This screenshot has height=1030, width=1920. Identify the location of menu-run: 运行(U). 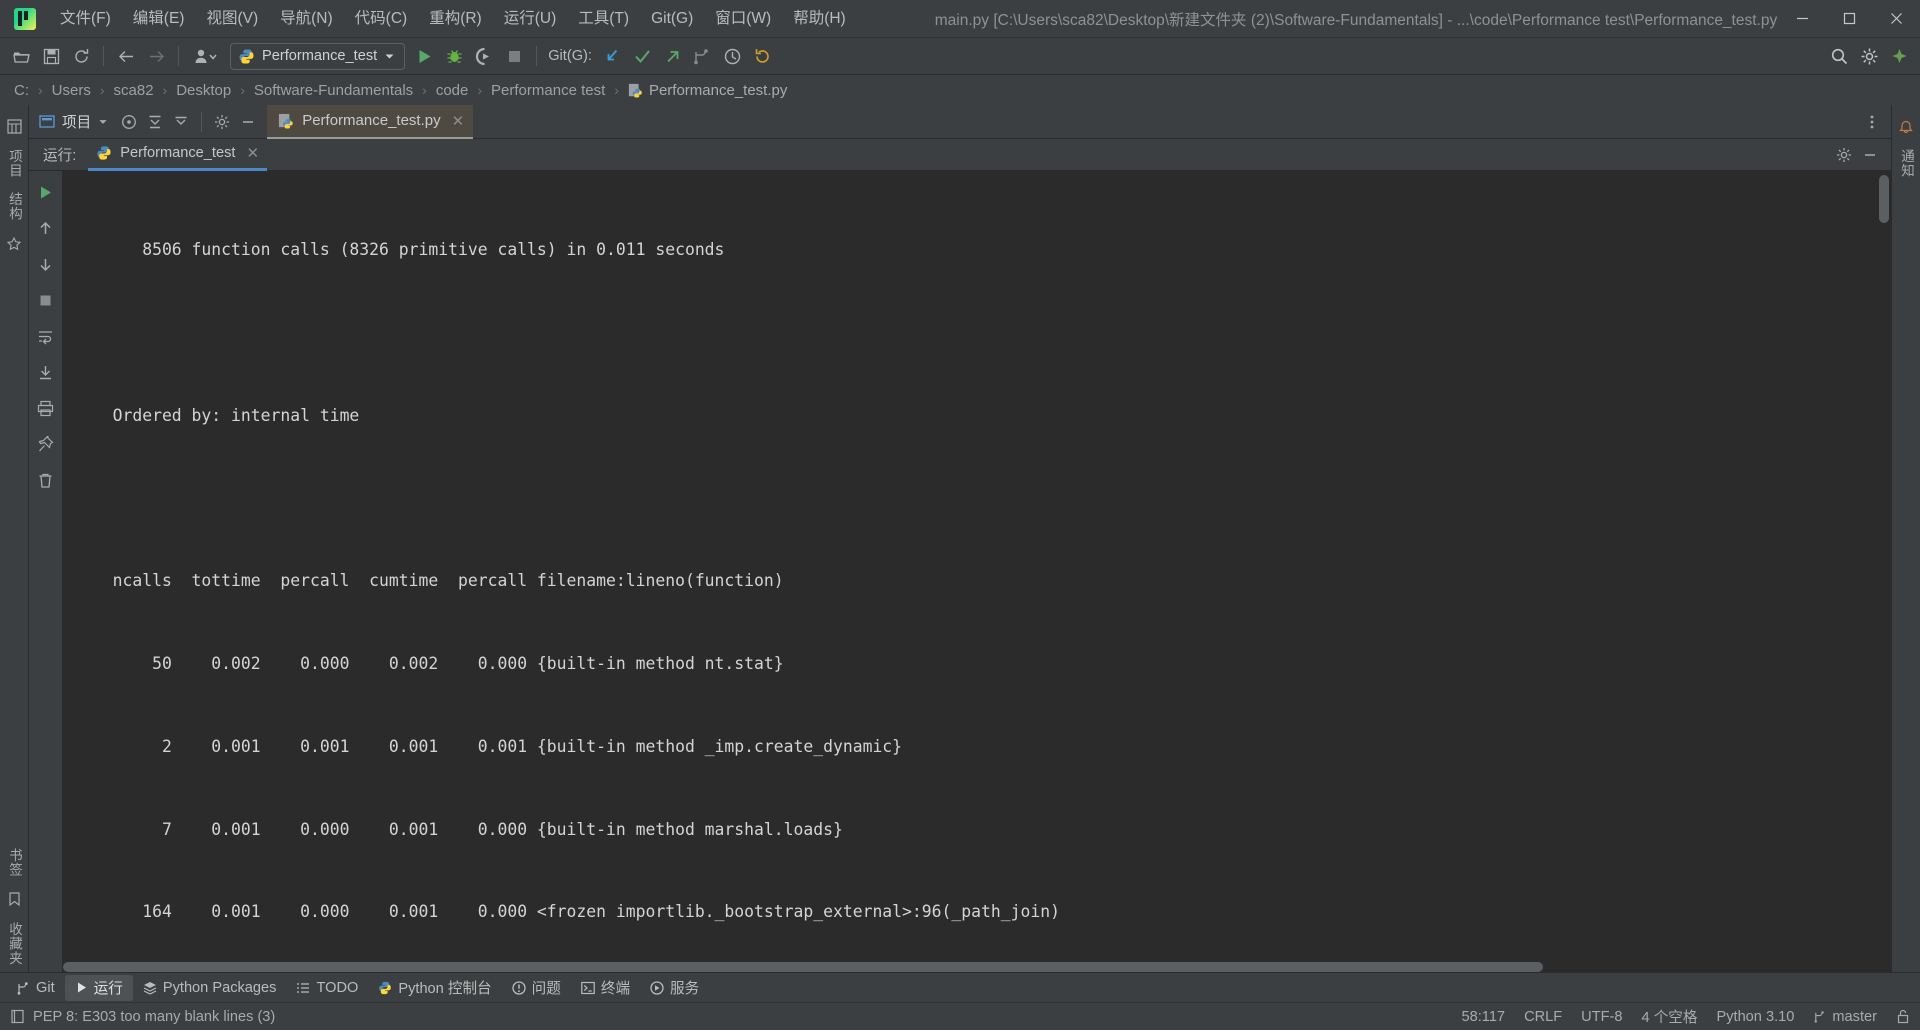
(530, 19).